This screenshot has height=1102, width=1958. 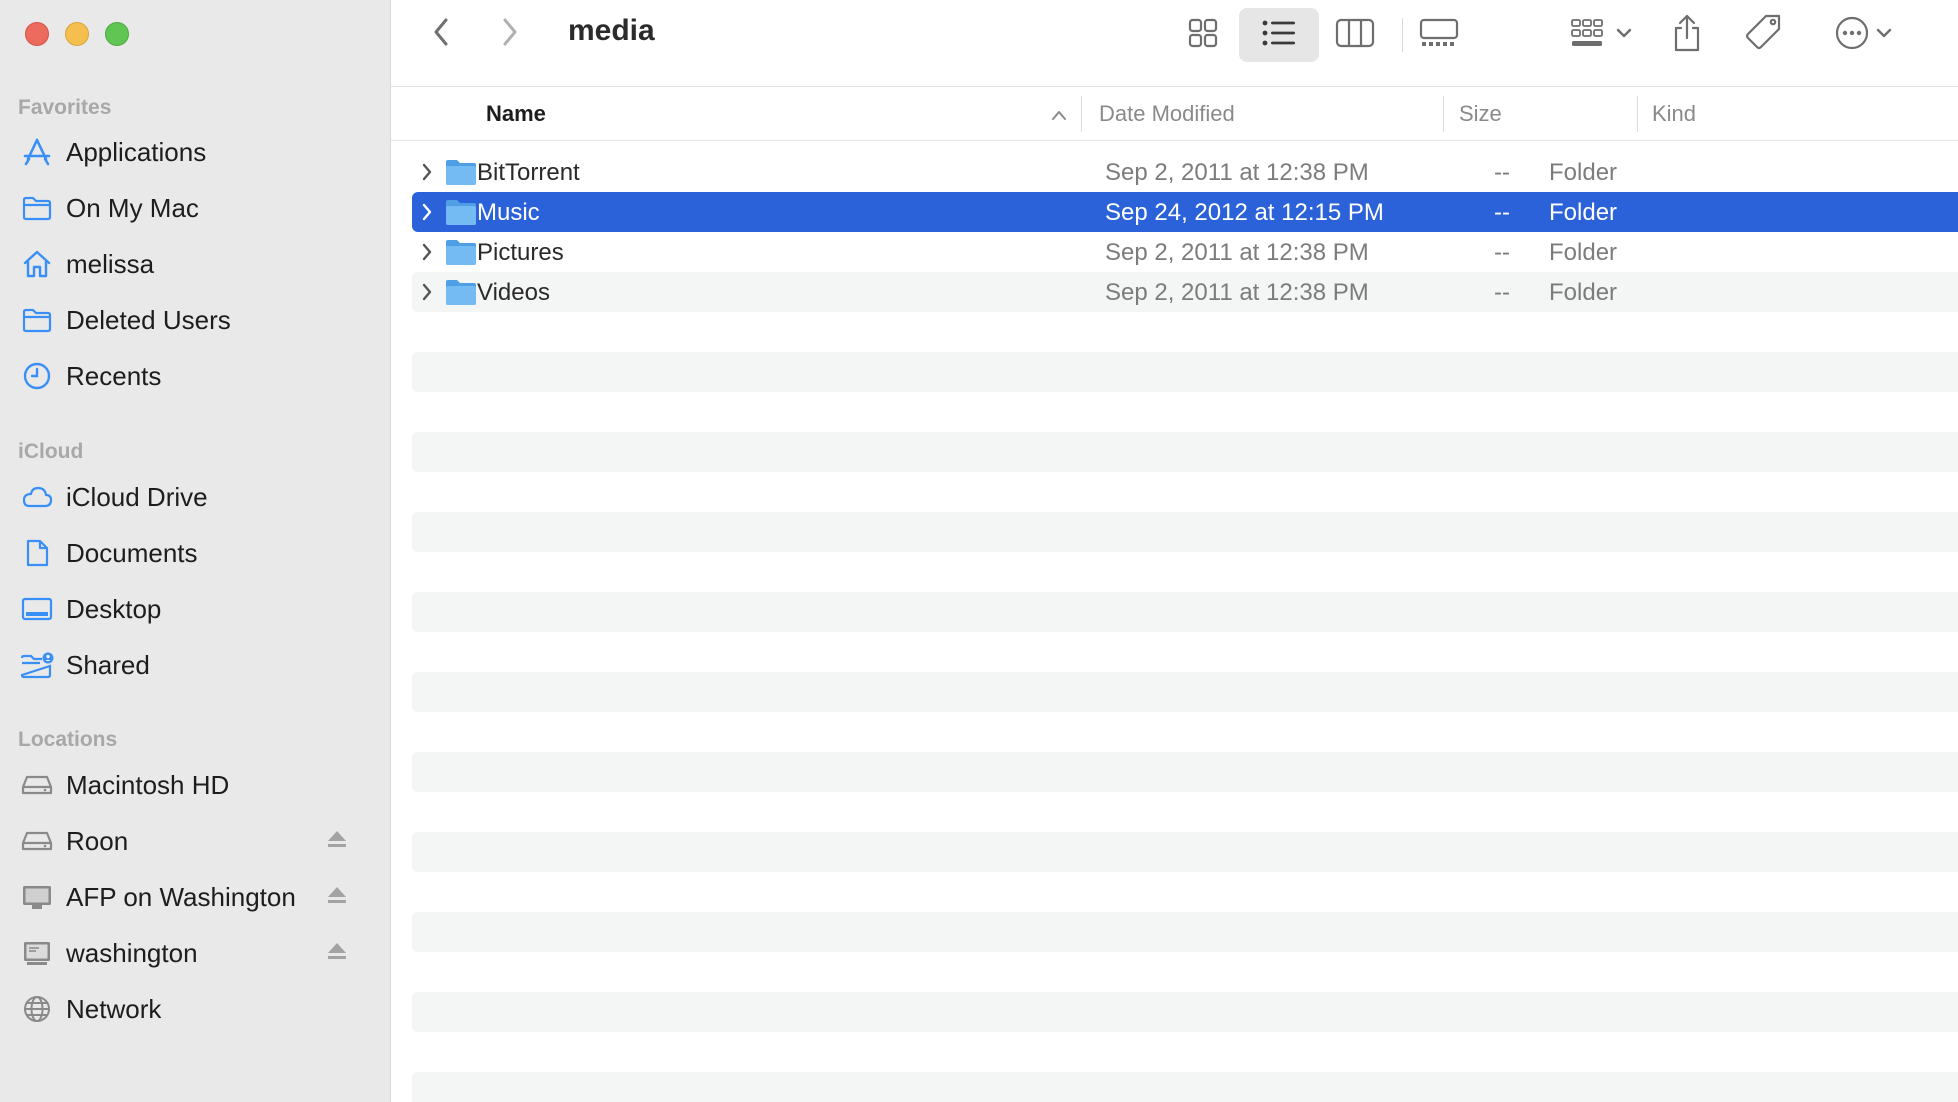 I want to click on chevron-down-icon, so click(x=1884, y=35).